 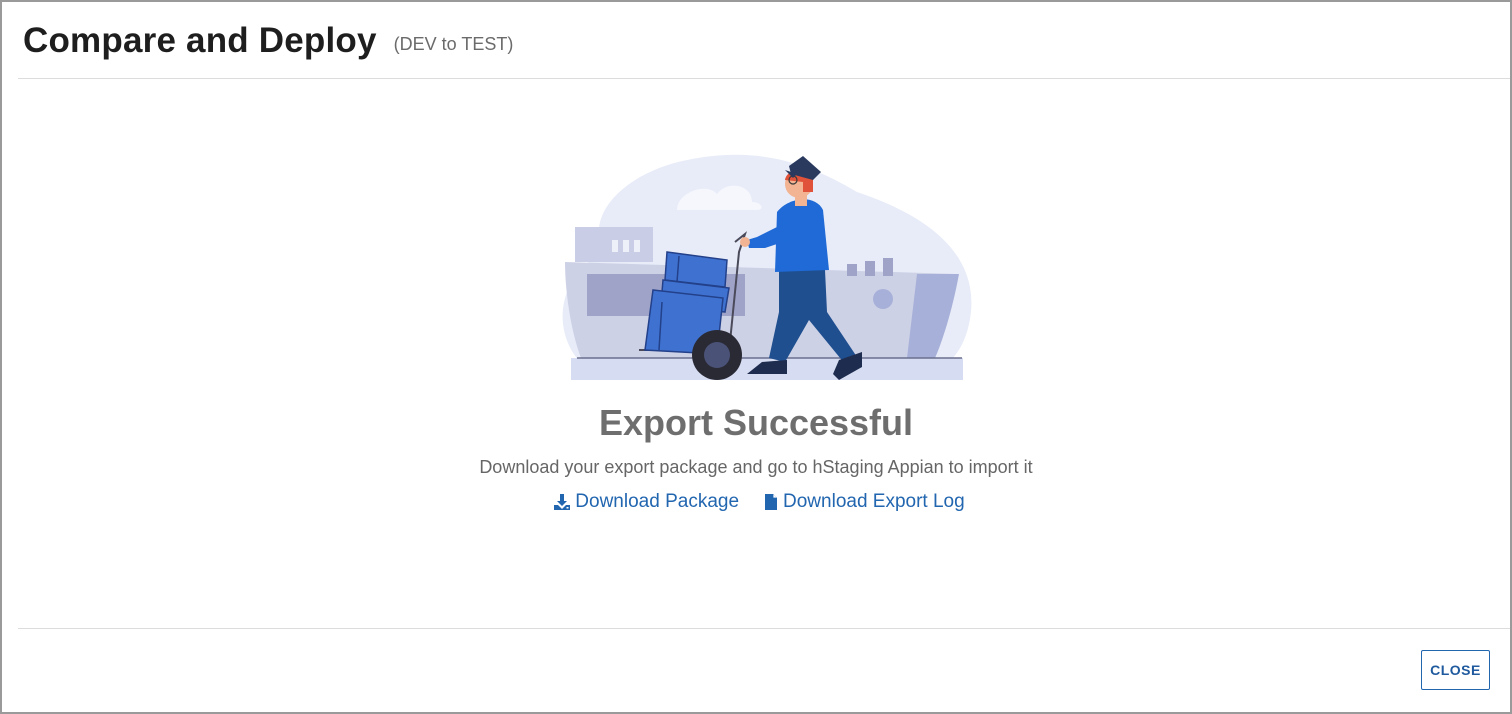 What do you see at coordinates (200, 40) in the screenshot?
I see `dialog-title: Compare and Deploy` at bounding box center [200, 40].